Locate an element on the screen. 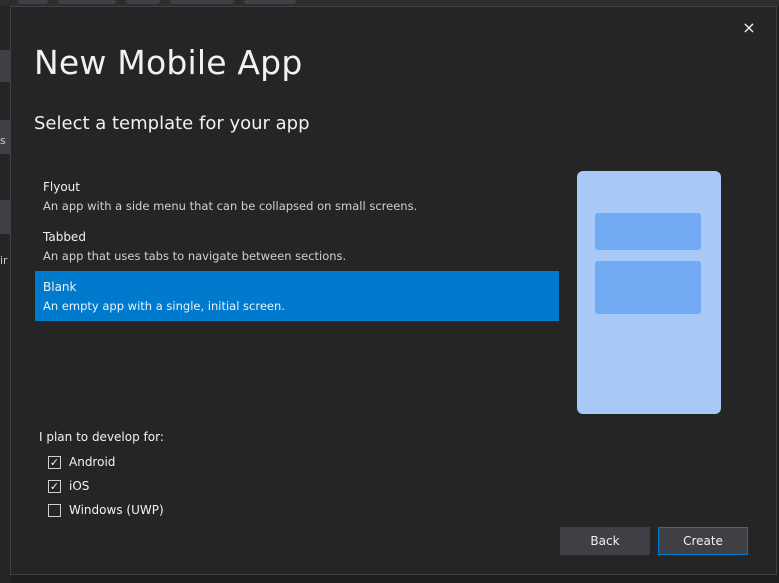 The image size is (779, 583). platform-label: I plan to develop for: is located at coordinates (101, 437).